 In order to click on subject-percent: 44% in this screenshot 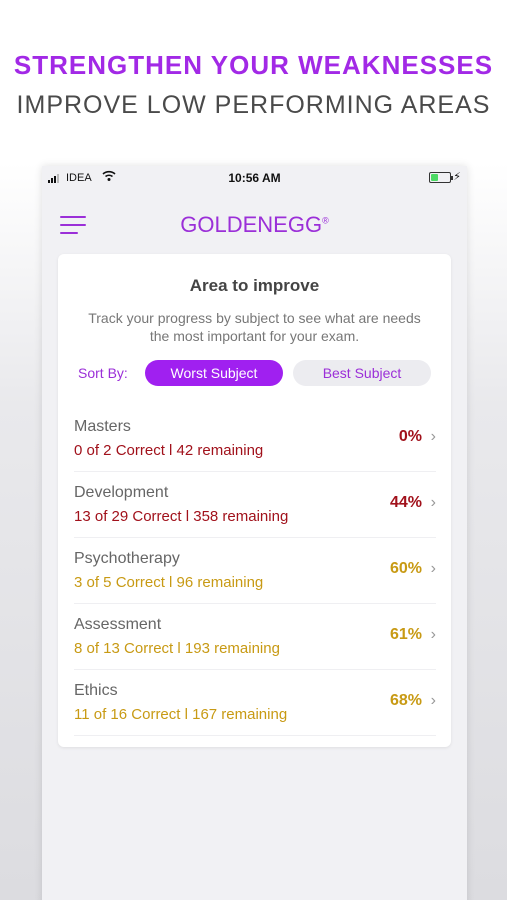, I will do `click(405, 502)`.